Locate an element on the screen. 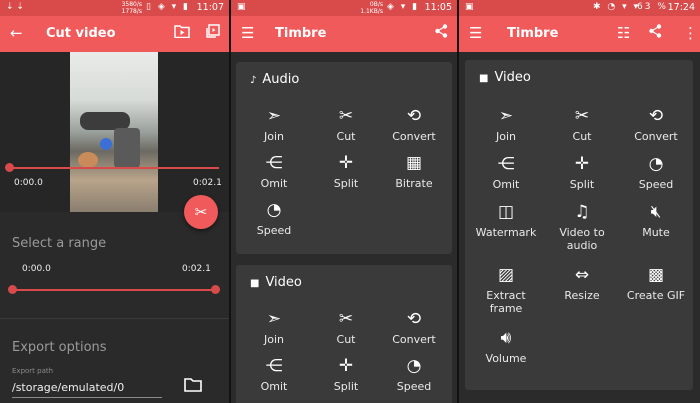  video-library-icon is located at coordinates (213, 33).